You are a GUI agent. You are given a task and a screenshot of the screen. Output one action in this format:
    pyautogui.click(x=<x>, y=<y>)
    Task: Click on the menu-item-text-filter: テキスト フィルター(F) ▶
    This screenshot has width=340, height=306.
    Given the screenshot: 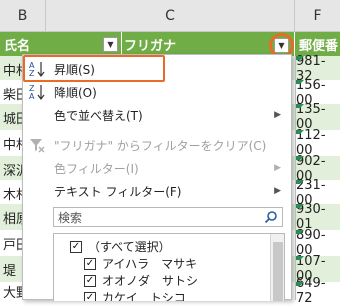 What is the action you would take?
    pyautogui.click(x=157, y=191)
    